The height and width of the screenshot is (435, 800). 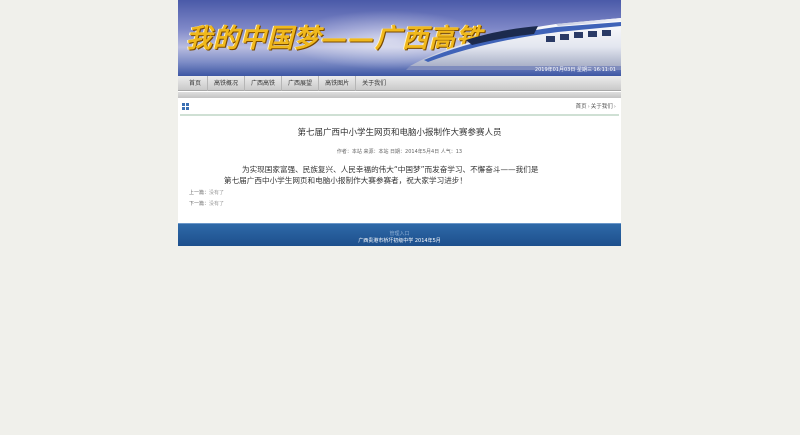 I want to click on admin-entry-link: 管理入口, so click(x=399, y=233).